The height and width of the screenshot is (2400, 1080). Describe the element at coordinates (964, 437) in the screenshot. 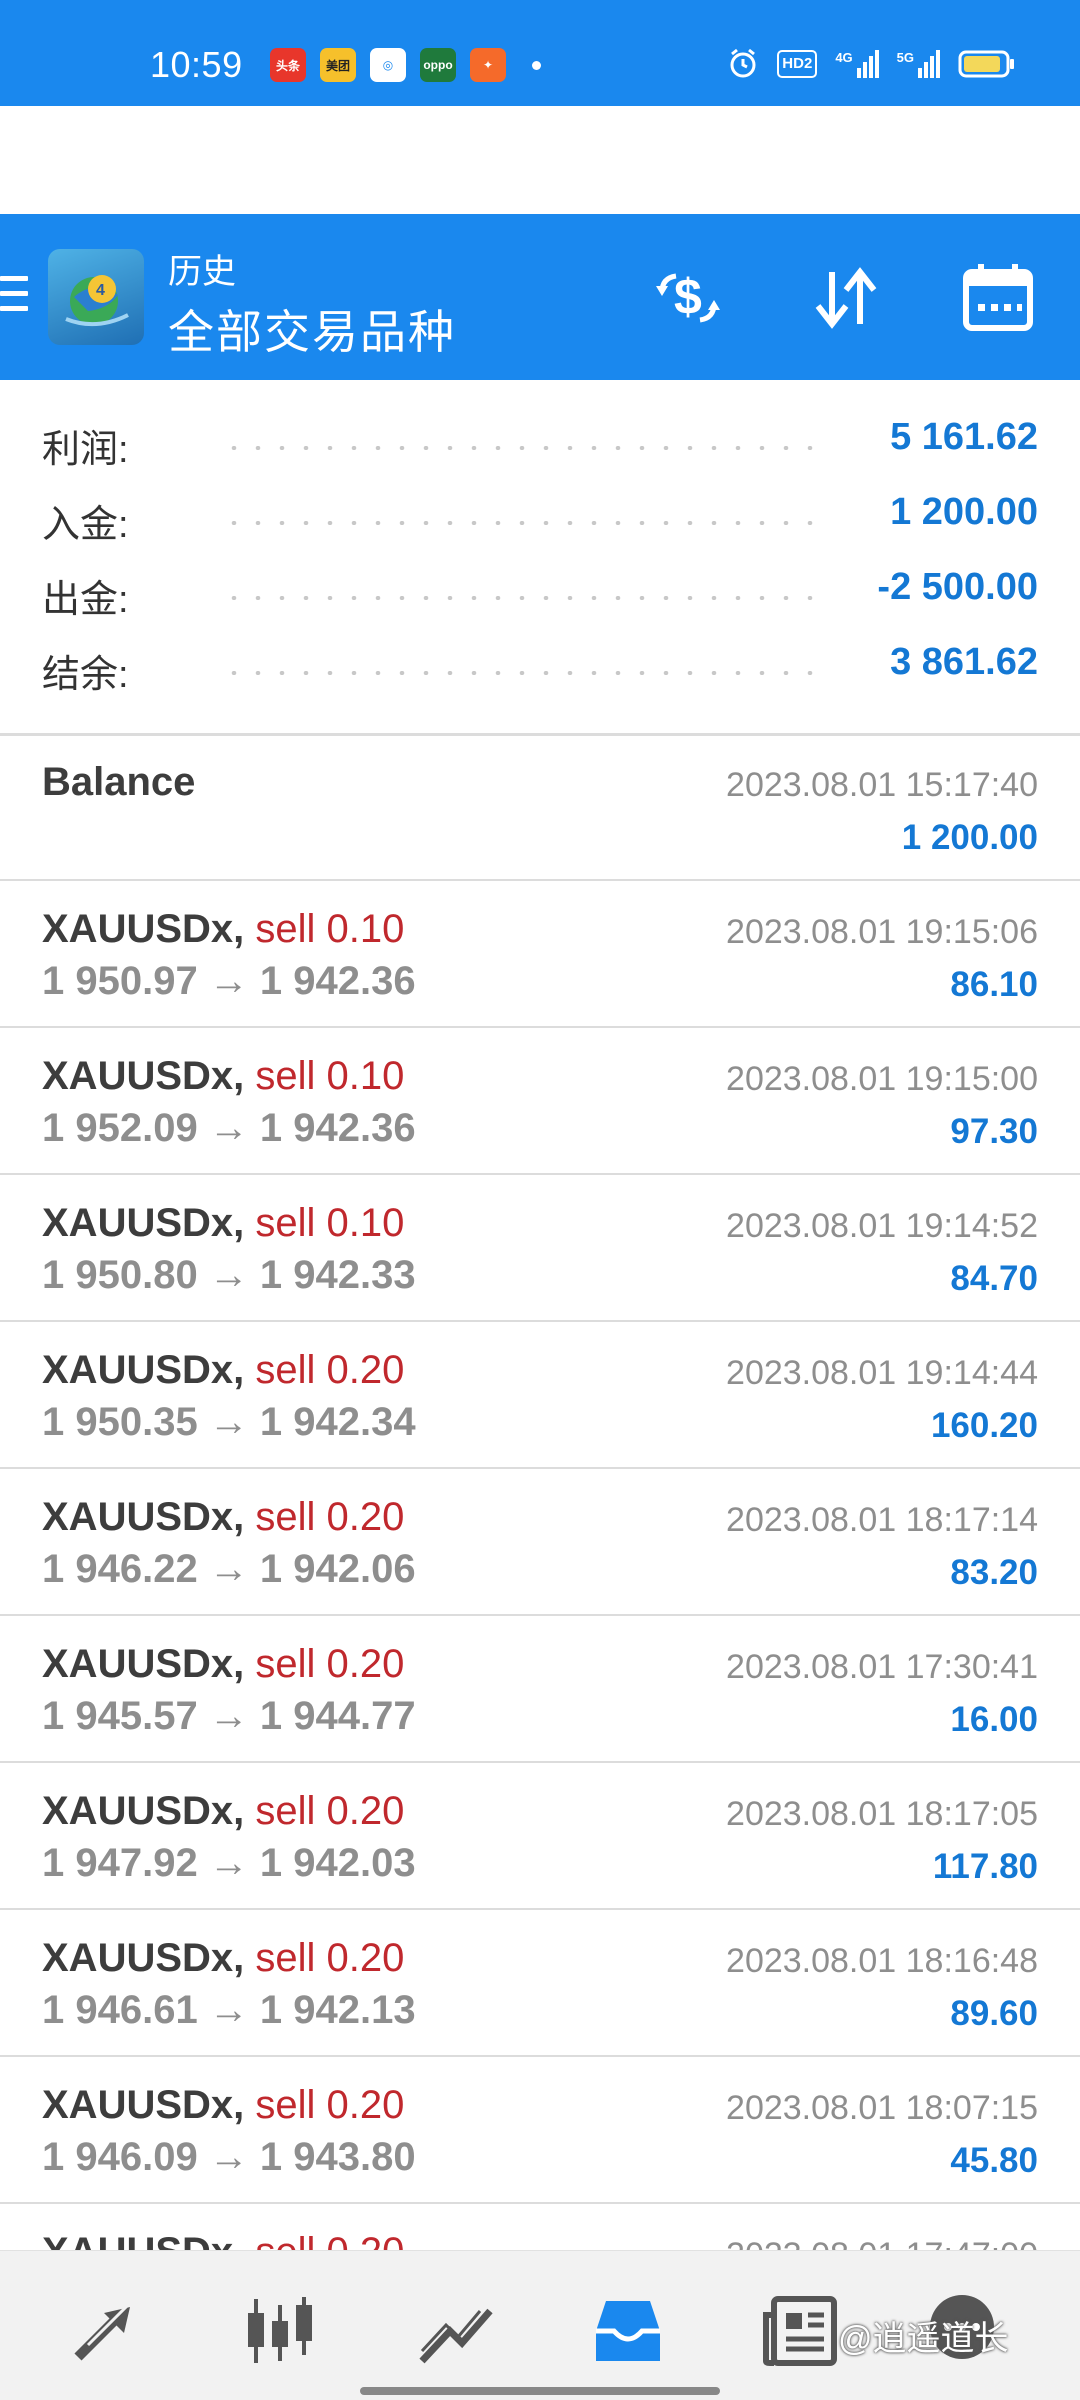

I see `summary-value: 5 161.62` at that location.